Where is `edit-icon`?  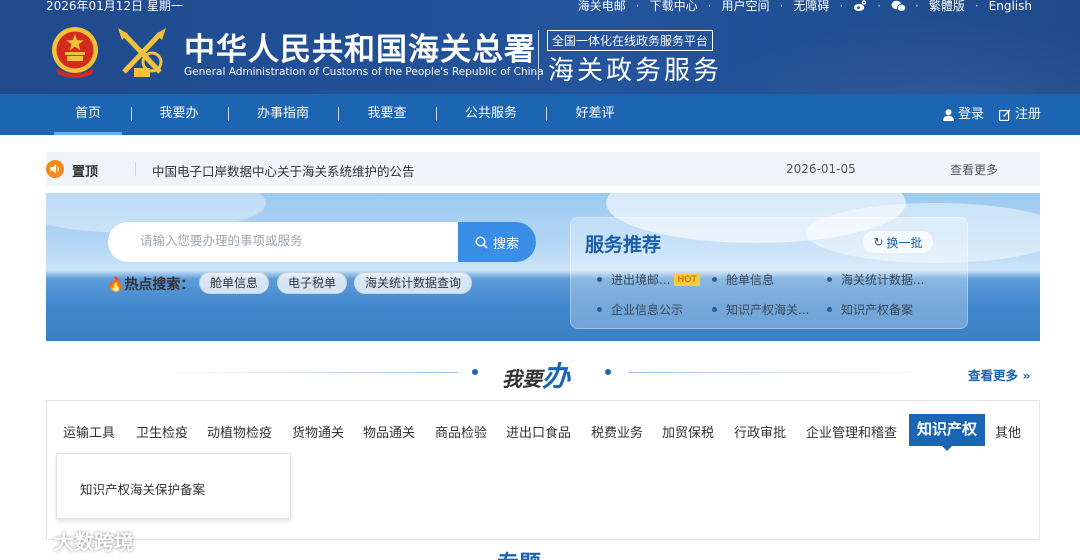
edit-icon is located at coordinates (1005, 115).